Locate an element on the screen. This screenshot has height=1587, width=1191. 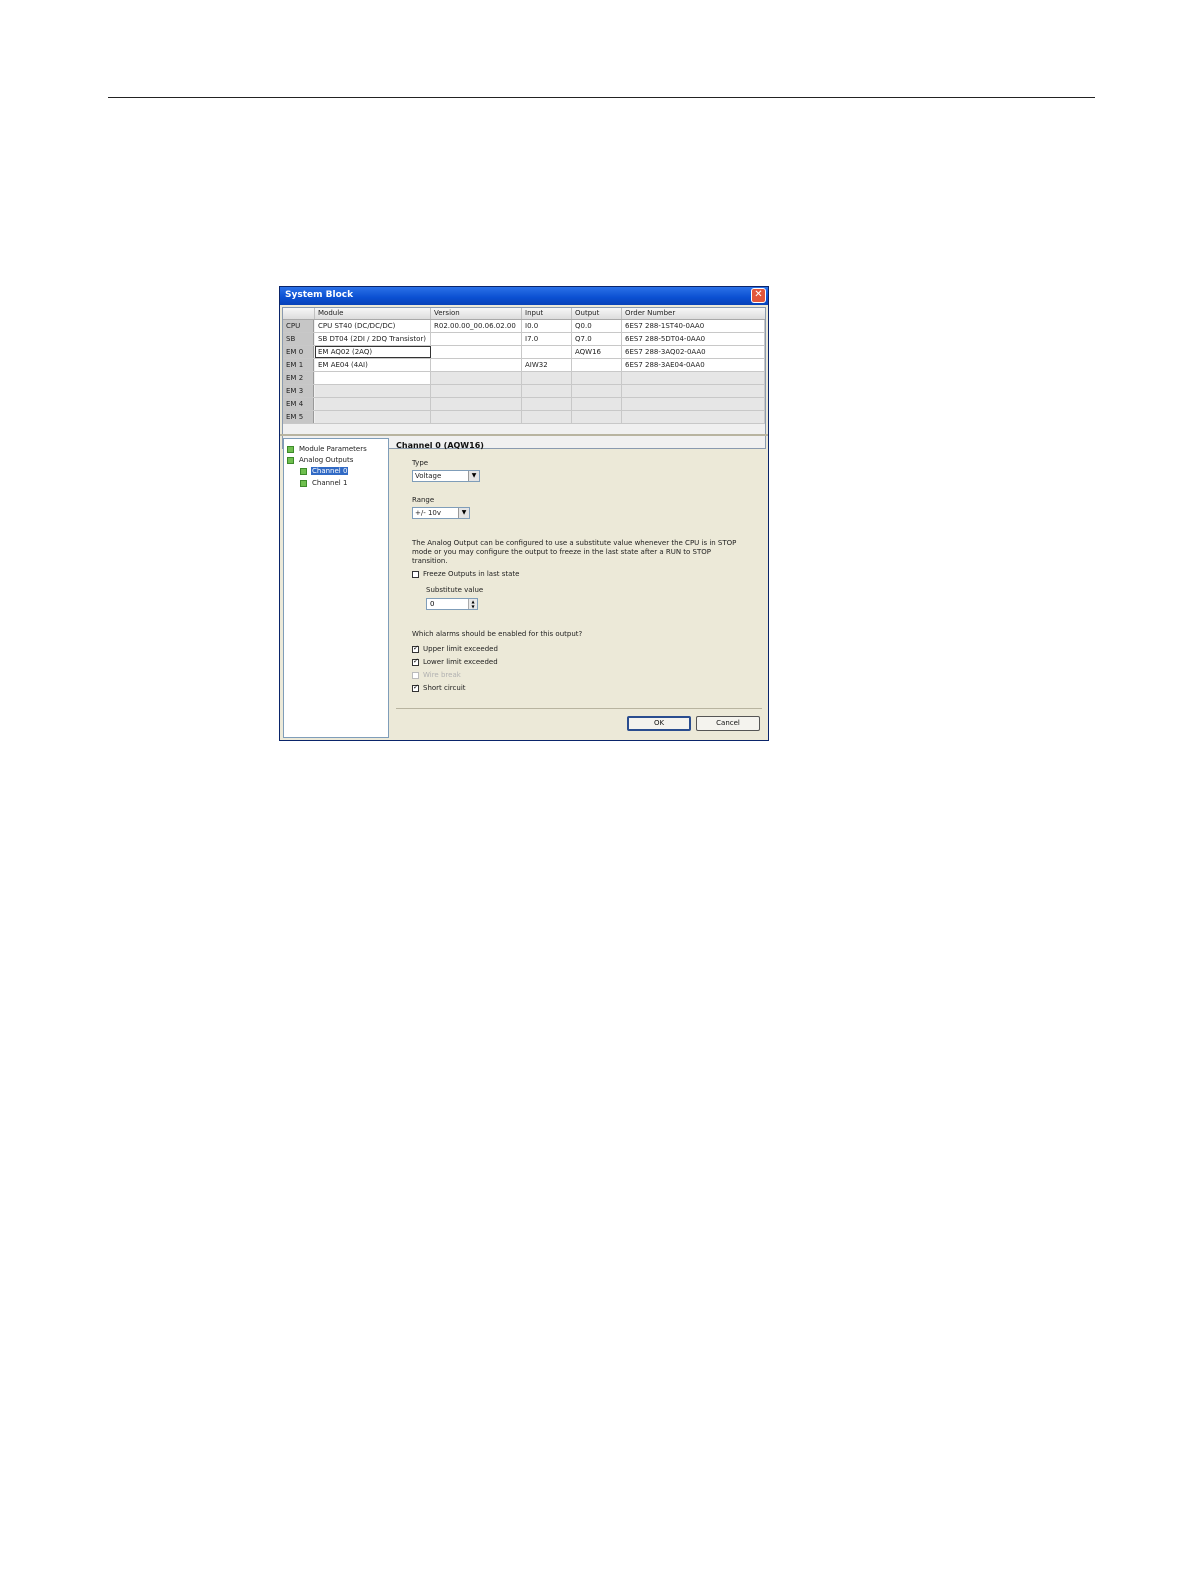
module-cell: SB DT04 (2DI / 2DQ Transistor) is located at coordinates (373, 339).